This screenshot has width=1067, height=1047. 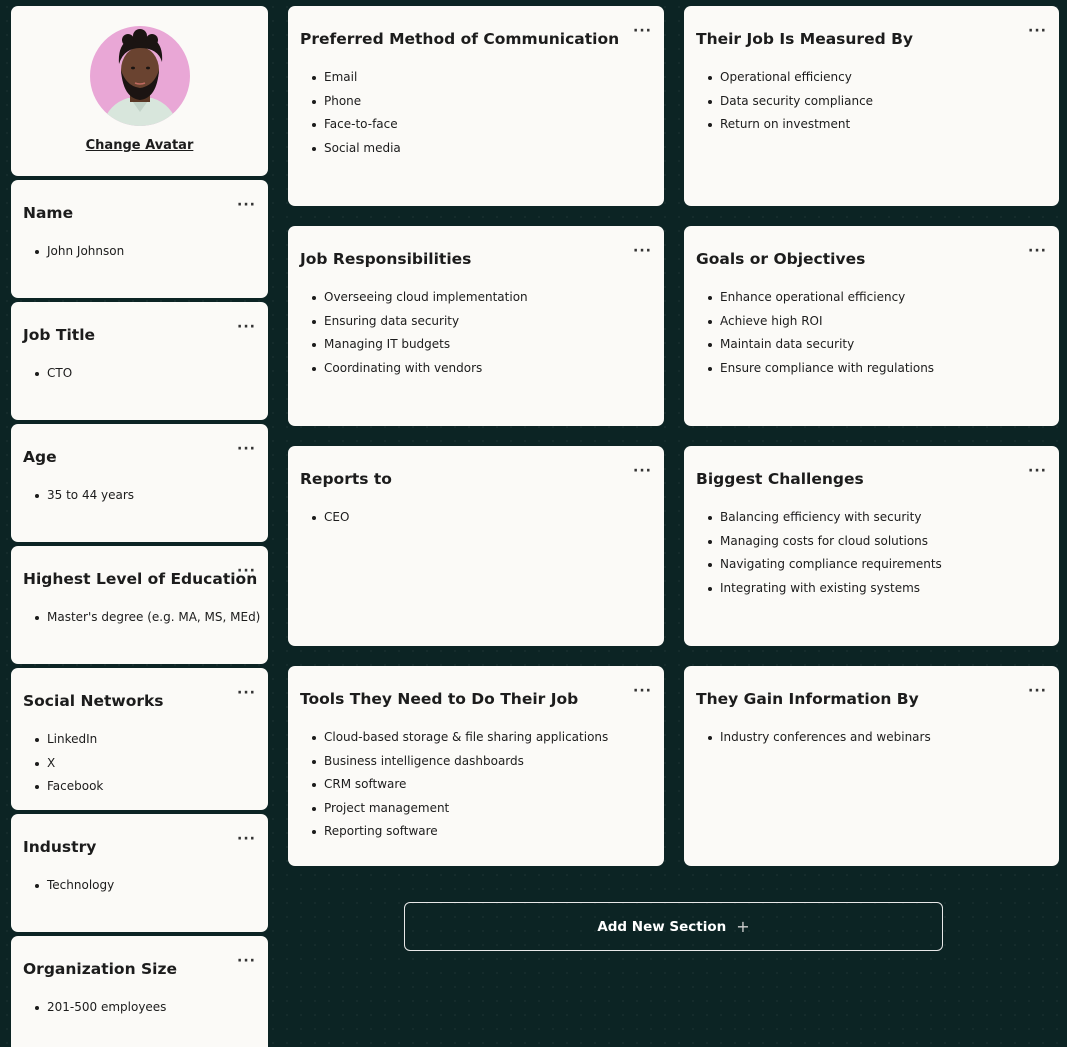 I want to click on list-item: 201-500 employees, so click(x=100, y=1008).